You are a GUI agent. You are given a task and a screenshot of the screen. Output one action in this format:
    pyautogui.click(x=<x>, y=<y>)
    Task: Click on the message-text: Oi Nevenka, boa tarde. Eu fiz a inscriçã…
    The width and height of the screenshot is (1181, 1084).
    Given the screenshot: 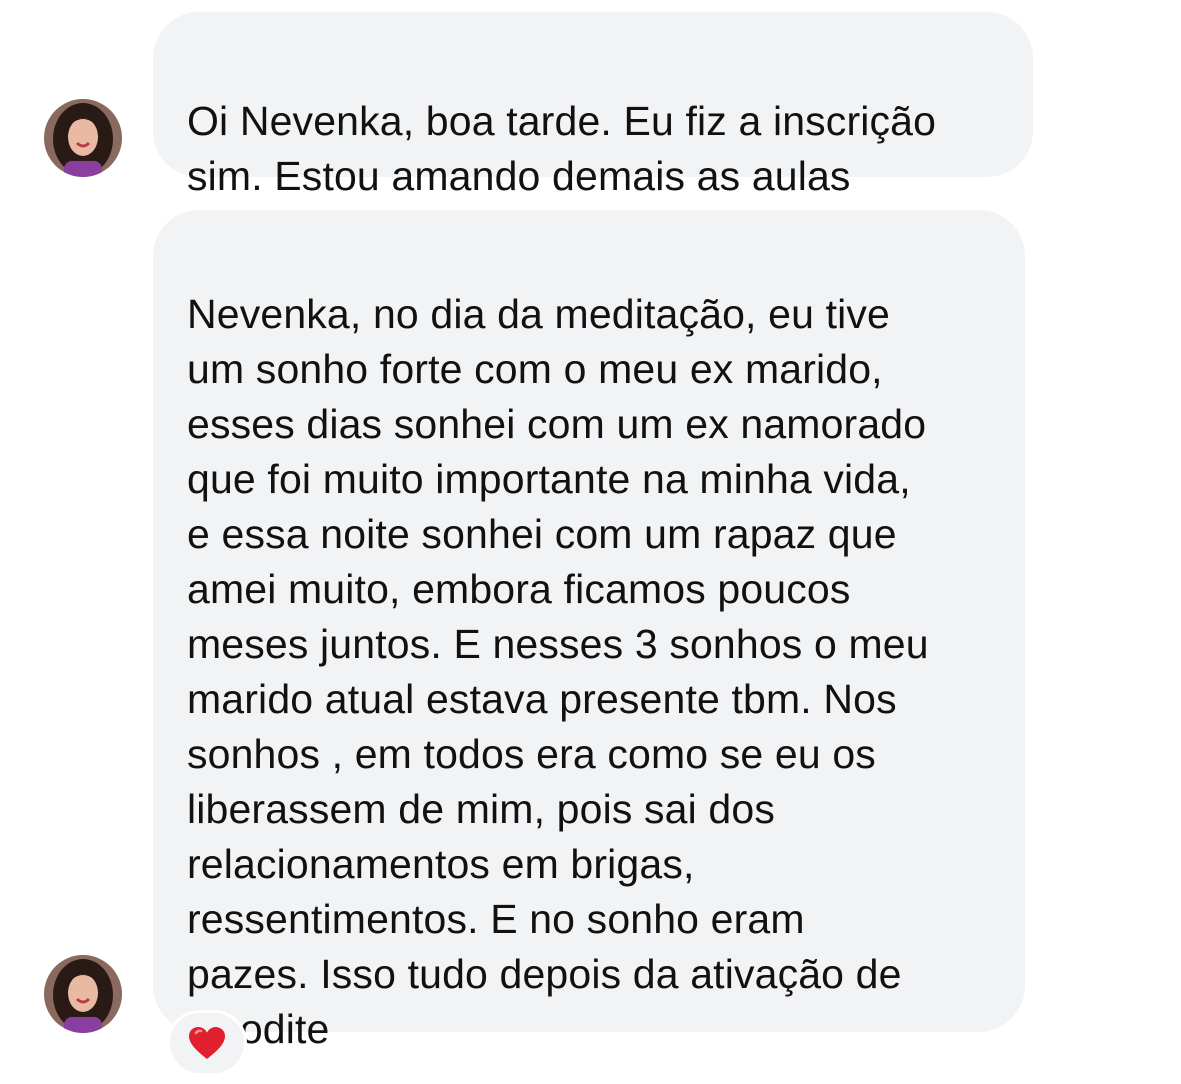 What is the action you would take?
    pyautogui.click(x=562, y=148)
    